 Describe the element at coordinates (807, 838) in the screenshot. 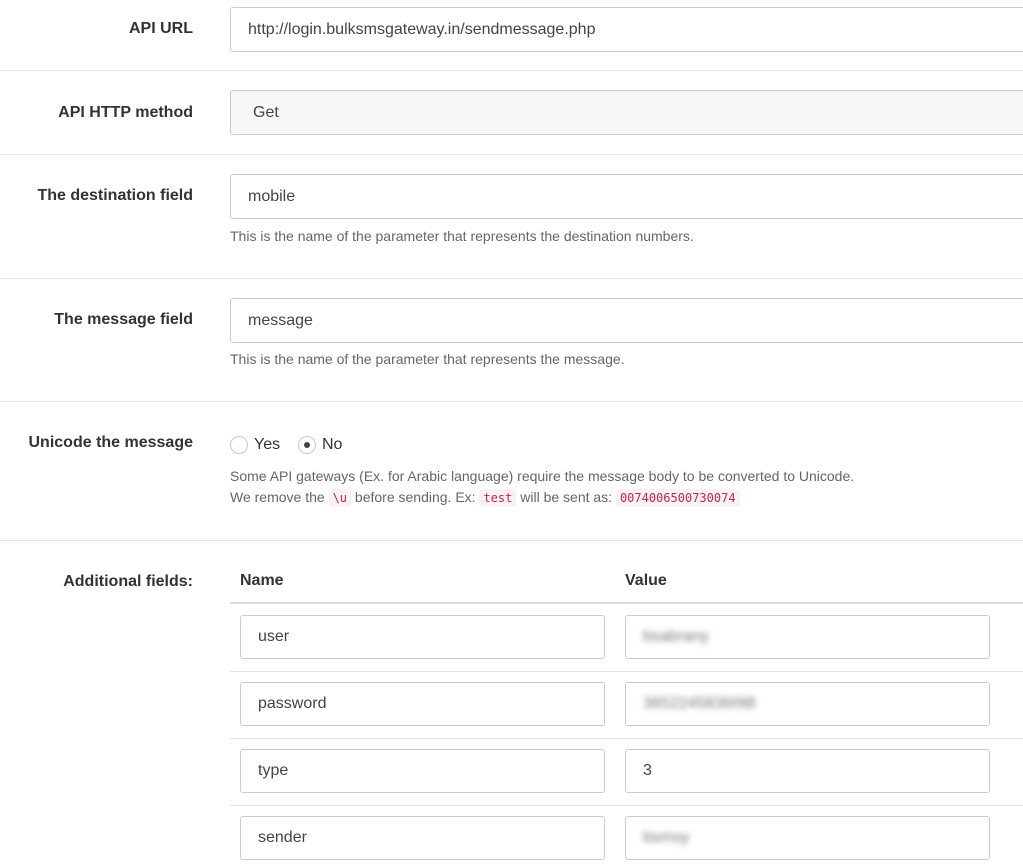

I see `field-value-input: bsmsy` at that location.